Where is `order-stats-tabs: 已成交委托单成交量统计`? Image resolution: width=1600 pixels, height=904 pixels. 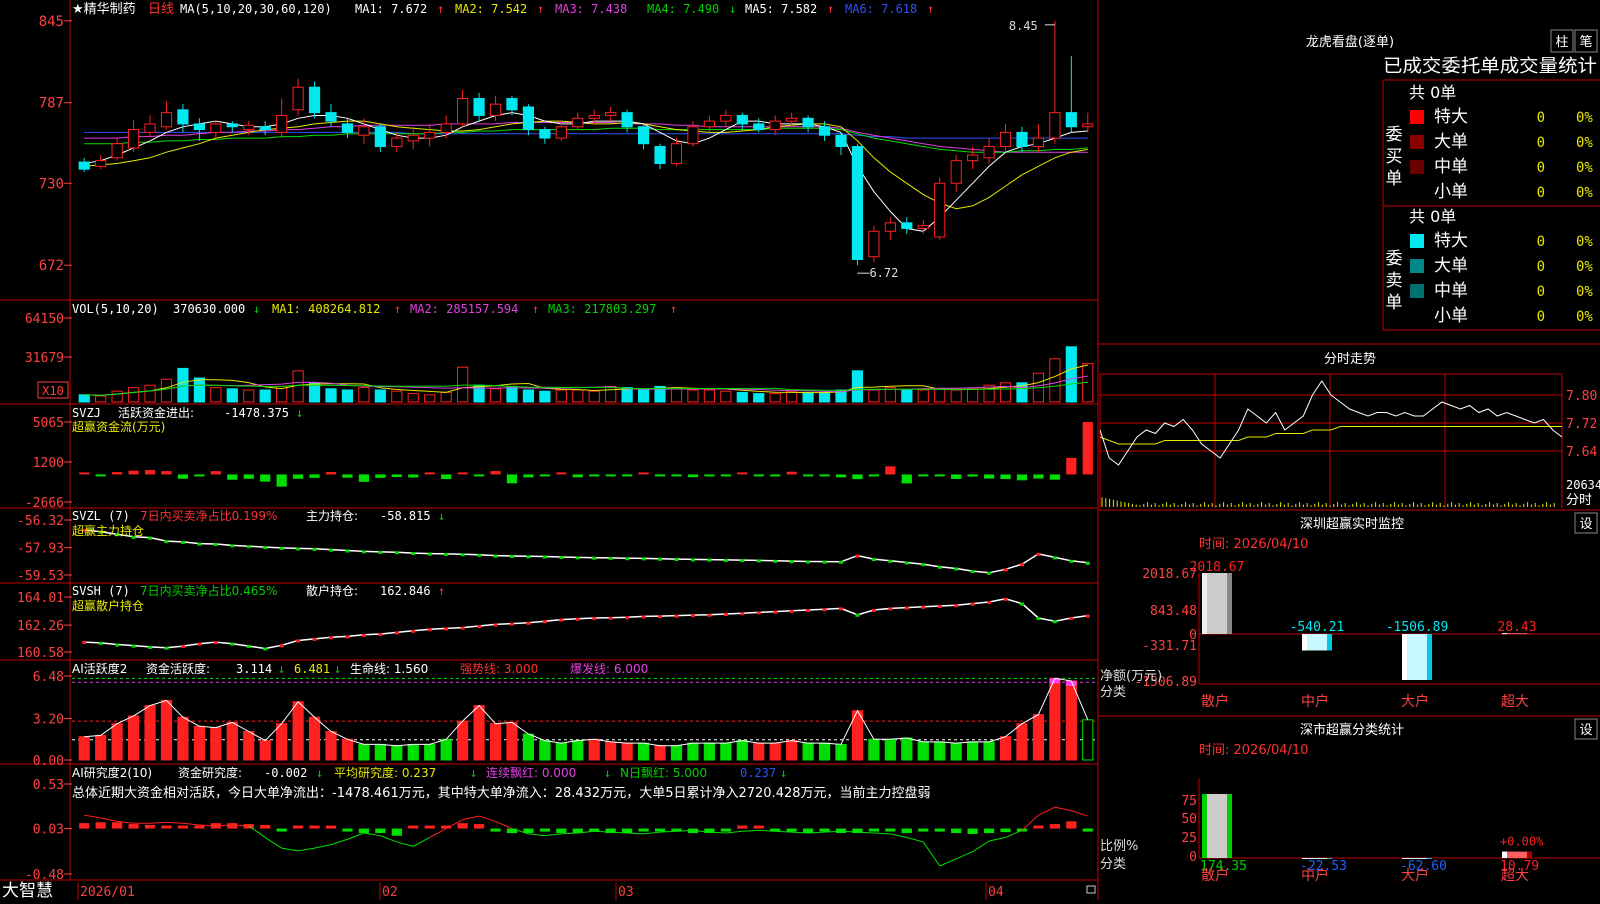
order-stats-tabs: 已成交委托单成交量统计 is located at coordinates (1490, 66).